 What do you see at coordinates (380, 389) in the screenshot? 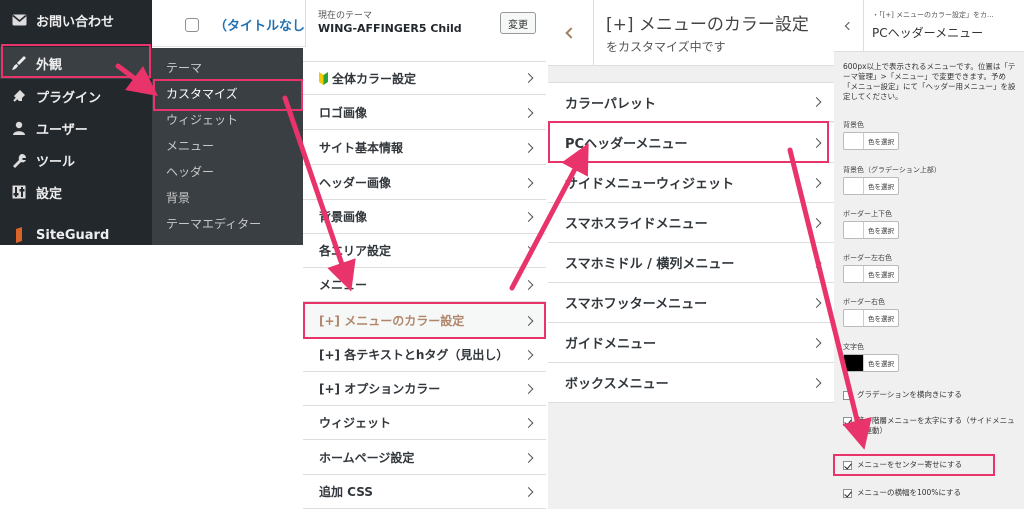
I see `item-label: [+] オプションカラー` at bounding box center [380, 389].